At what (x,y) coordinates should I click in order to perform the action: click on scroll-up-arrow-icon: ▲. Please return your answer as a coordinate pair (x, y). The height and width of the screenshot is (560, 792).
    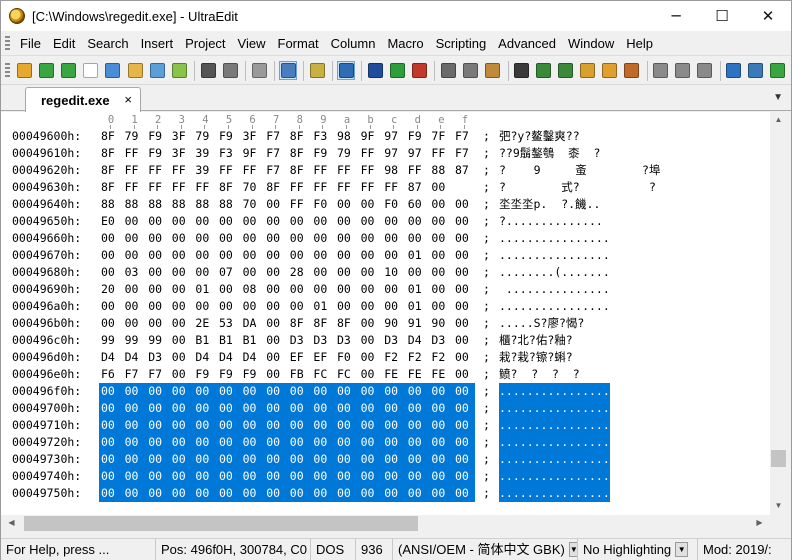
    Looking at the image, I should click on (778, 119).